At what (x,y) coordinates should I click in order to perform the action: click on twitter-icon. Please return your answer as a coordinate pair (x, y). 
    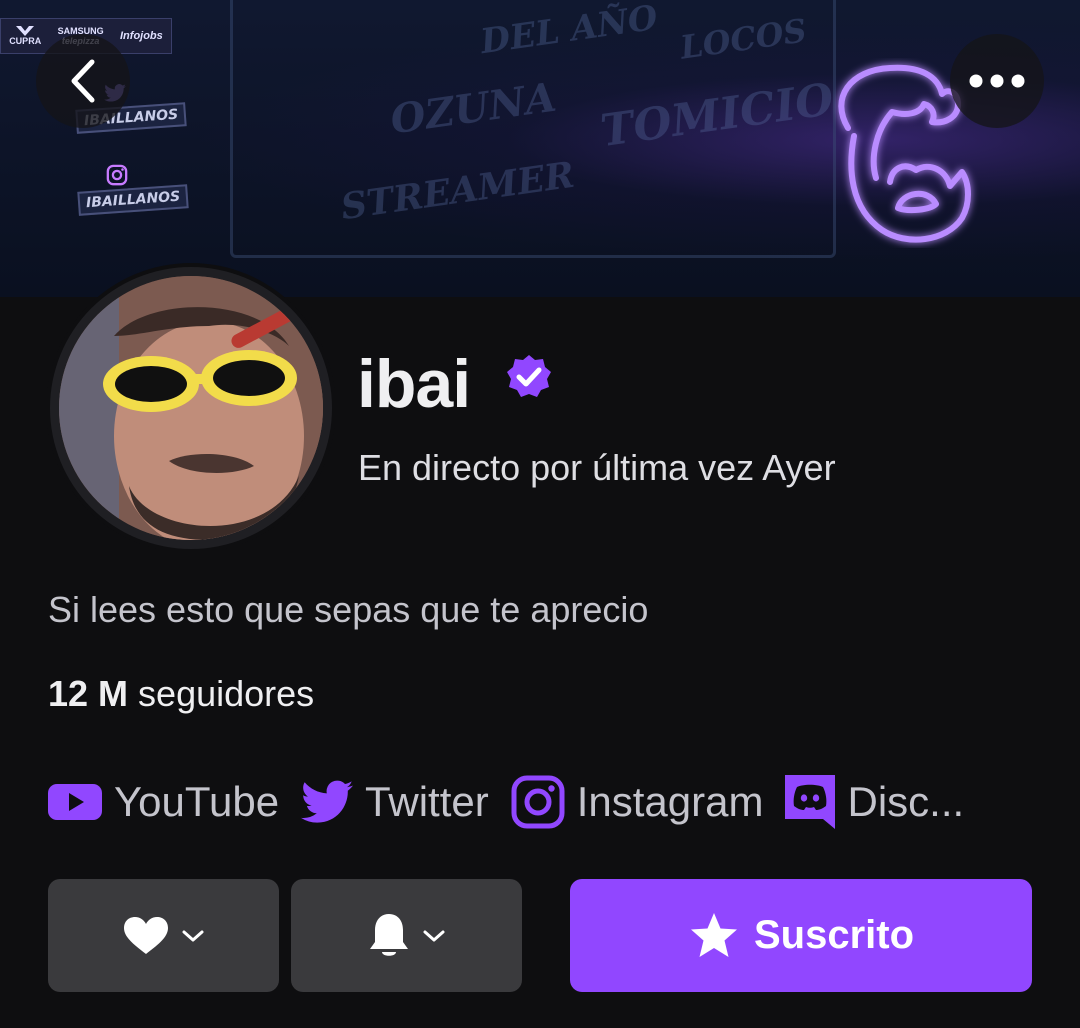
    Looking at the image, I should click on (327, 801).